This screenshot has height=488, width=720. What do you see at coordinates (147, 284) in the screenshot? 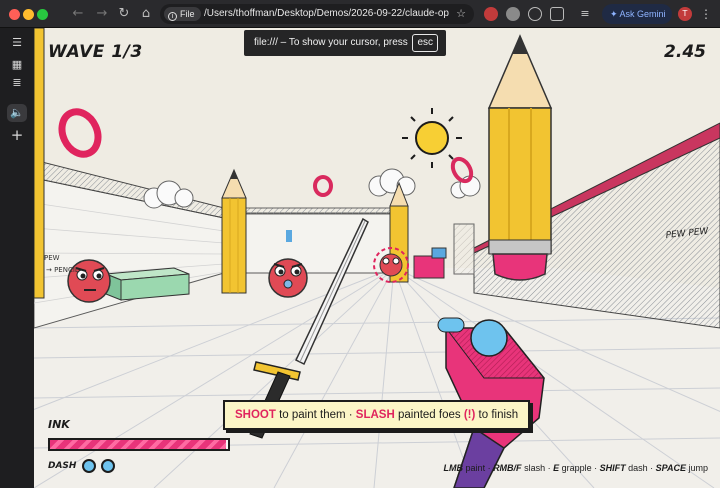
I see `green-block` at bounding box center [147, 284].